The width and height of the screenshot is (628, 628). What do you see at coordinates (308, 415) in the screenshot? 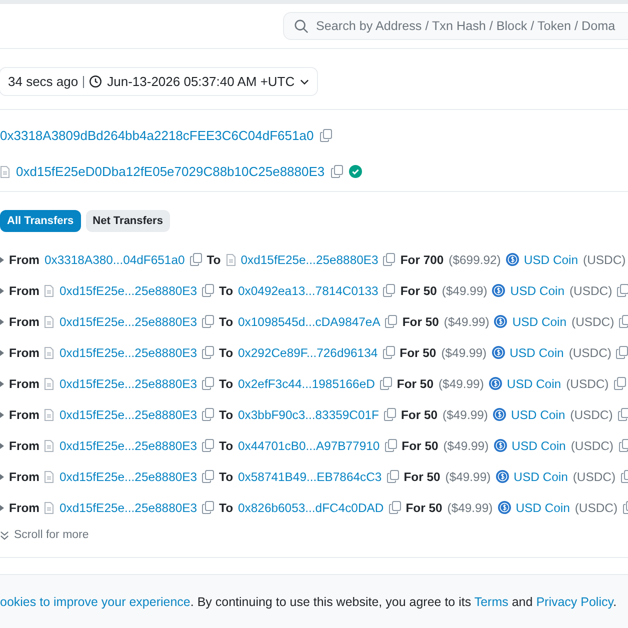
I see `address-link: 0x3bbF90c3...83359C01F` at bounding box center [308, 415].